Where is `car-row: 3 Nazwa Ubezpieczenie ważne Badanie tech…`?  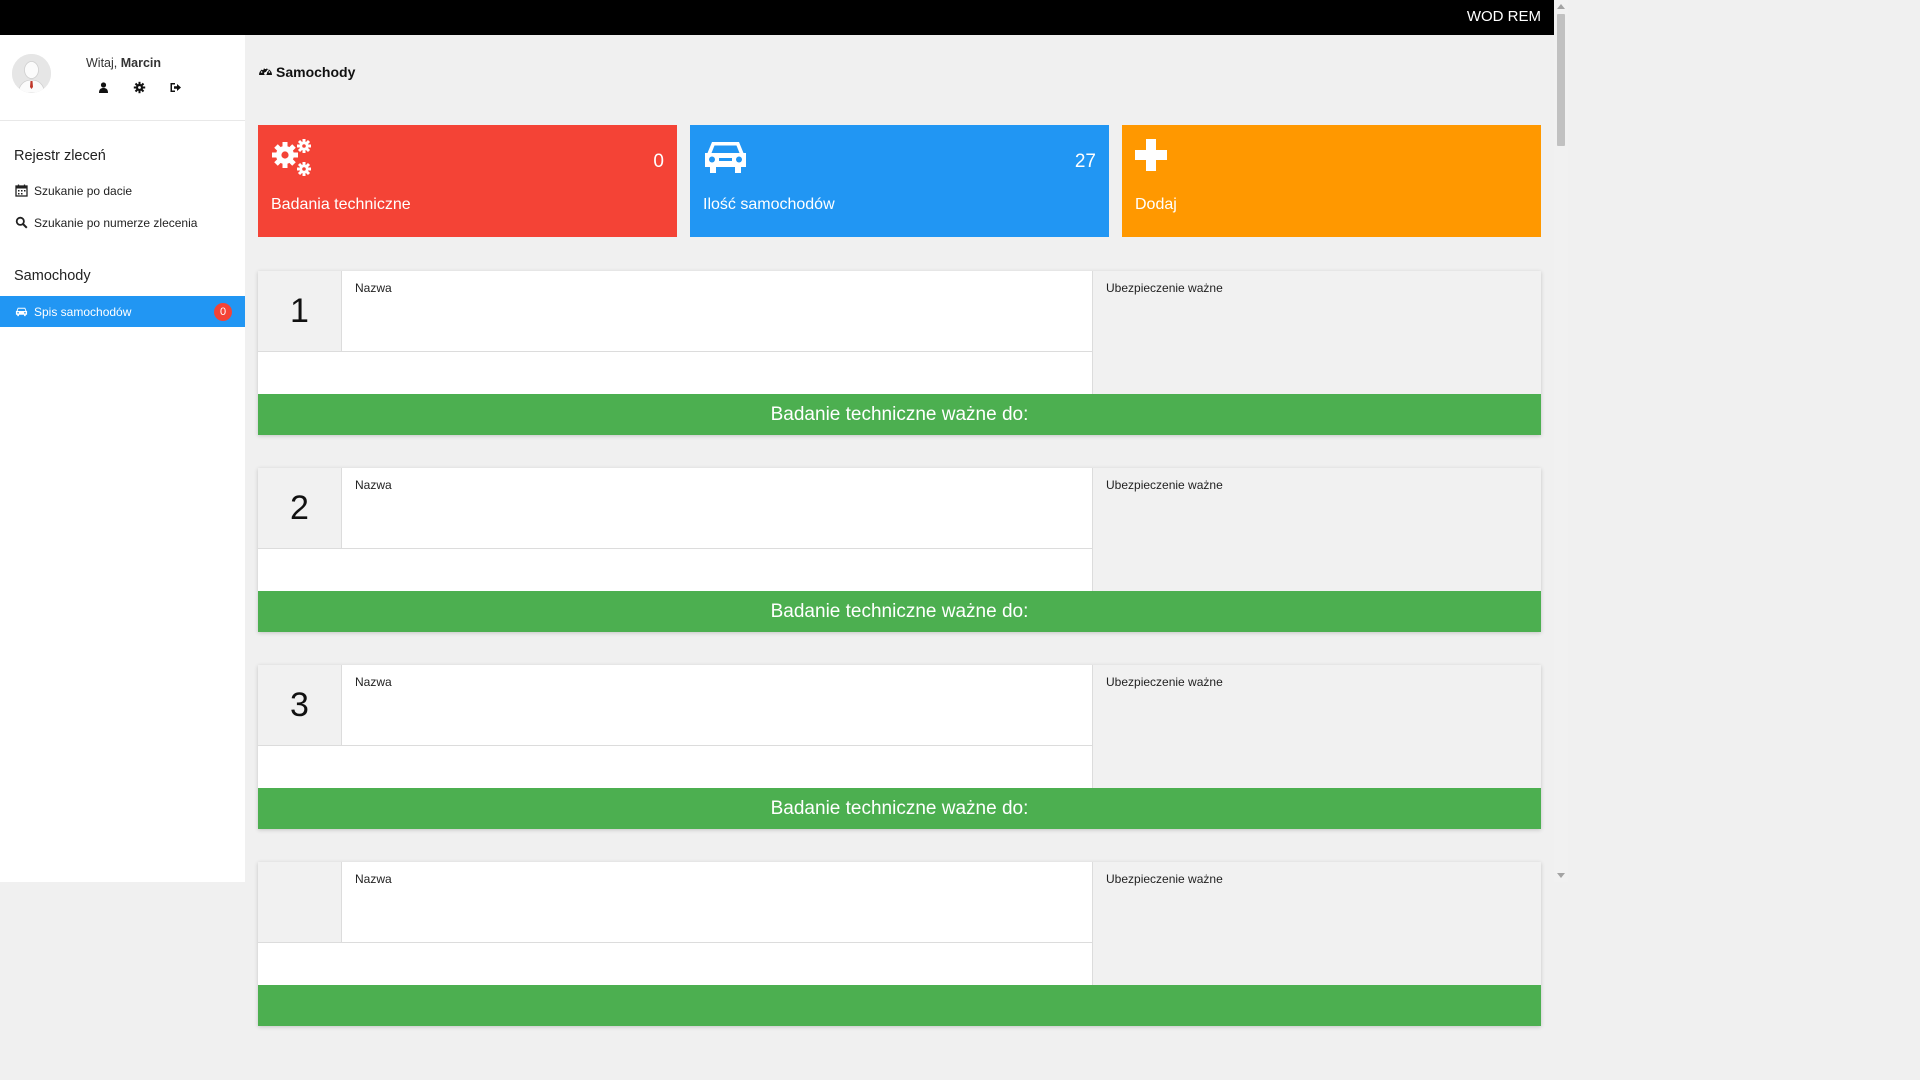
car-row: 3 Nazwa Ubezpieczenie ważne Badanie tech… is located at coordinates (899, 747).